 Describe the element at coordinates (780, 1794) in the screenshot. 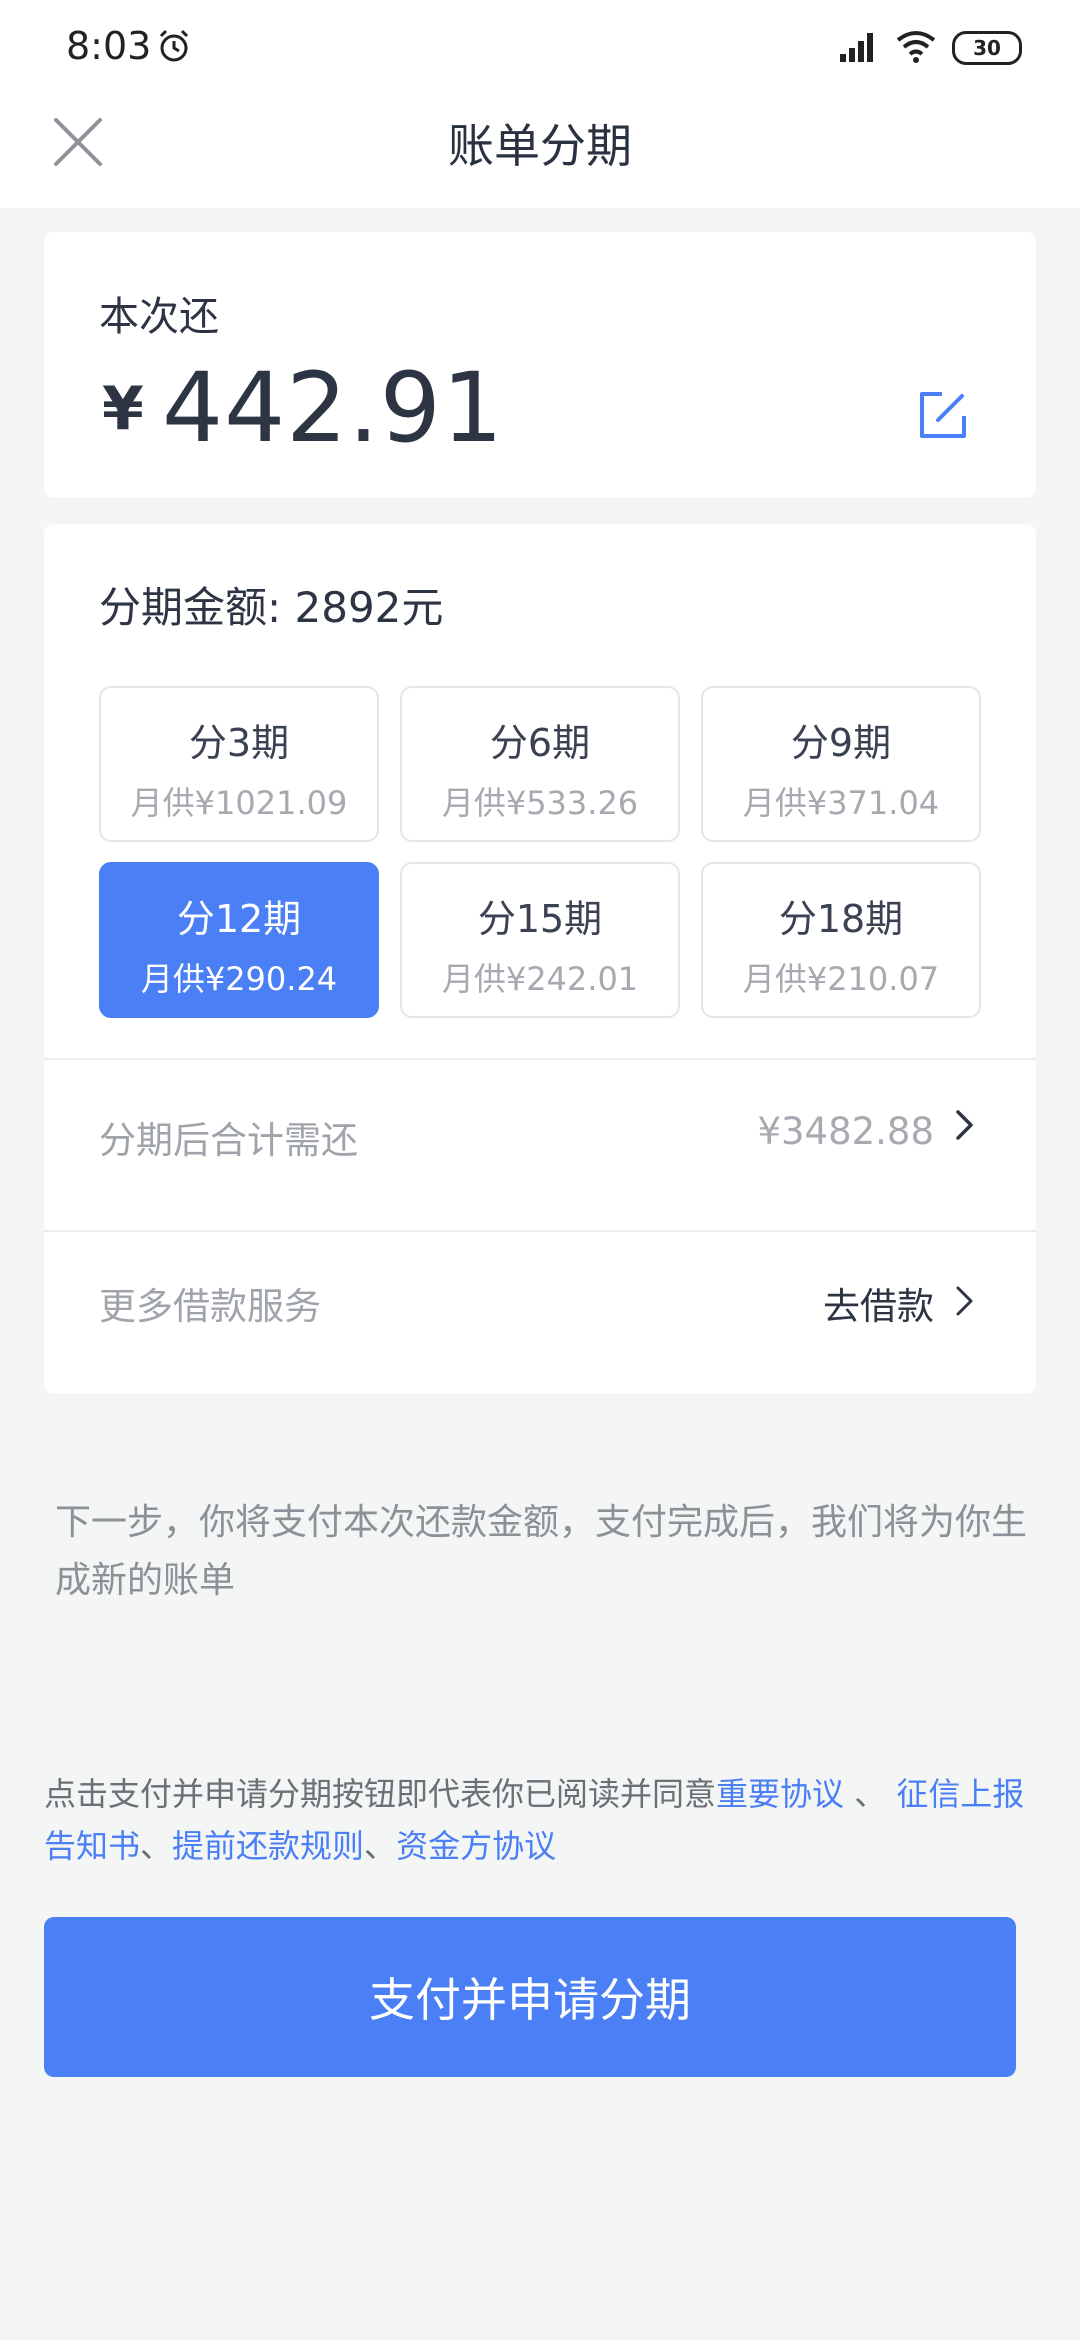

I see `important-agreement-link: 重要协议` at that location.